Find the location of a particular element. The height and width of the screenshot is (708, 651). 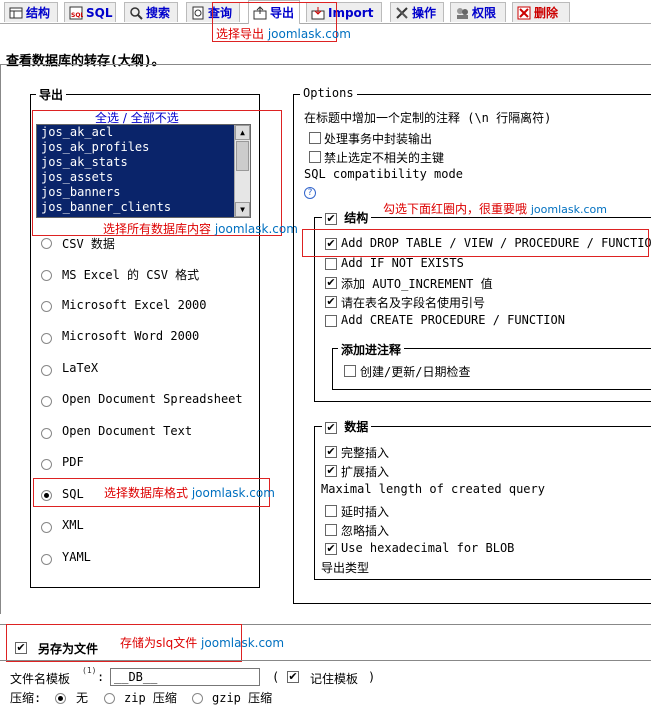

tab-sql: SQL SQL is located at coordinates (90, 12).